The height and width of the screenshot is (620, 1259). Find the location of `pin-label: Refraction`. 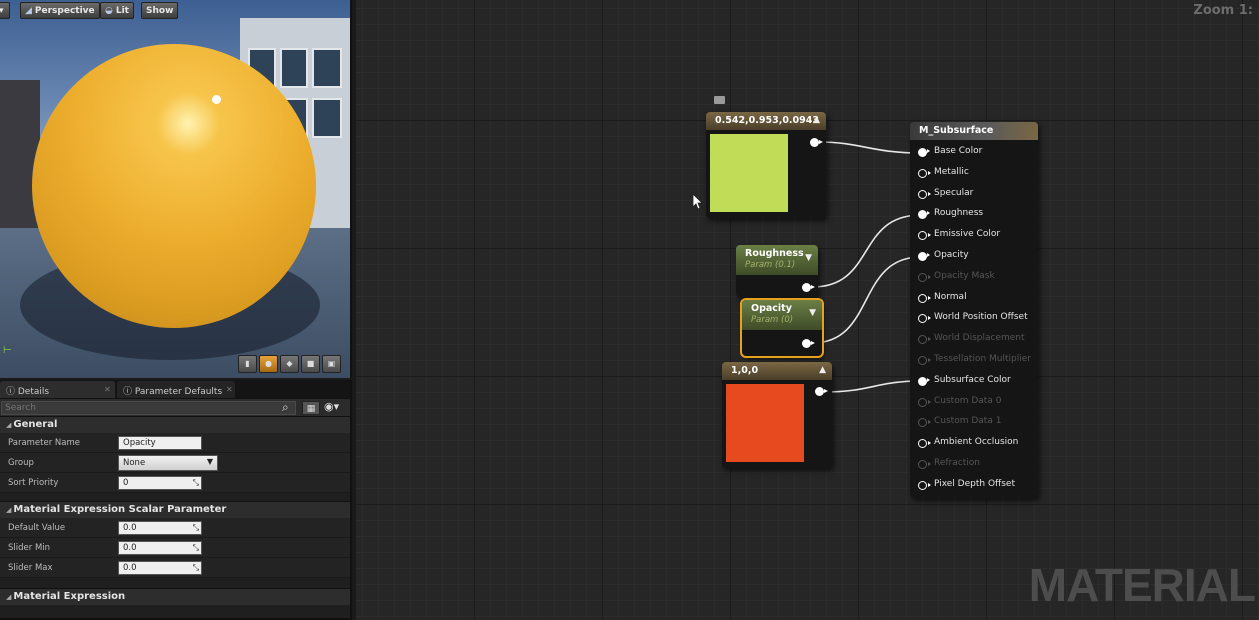

pin-label: Refraction is located at coordinates (957, 463).